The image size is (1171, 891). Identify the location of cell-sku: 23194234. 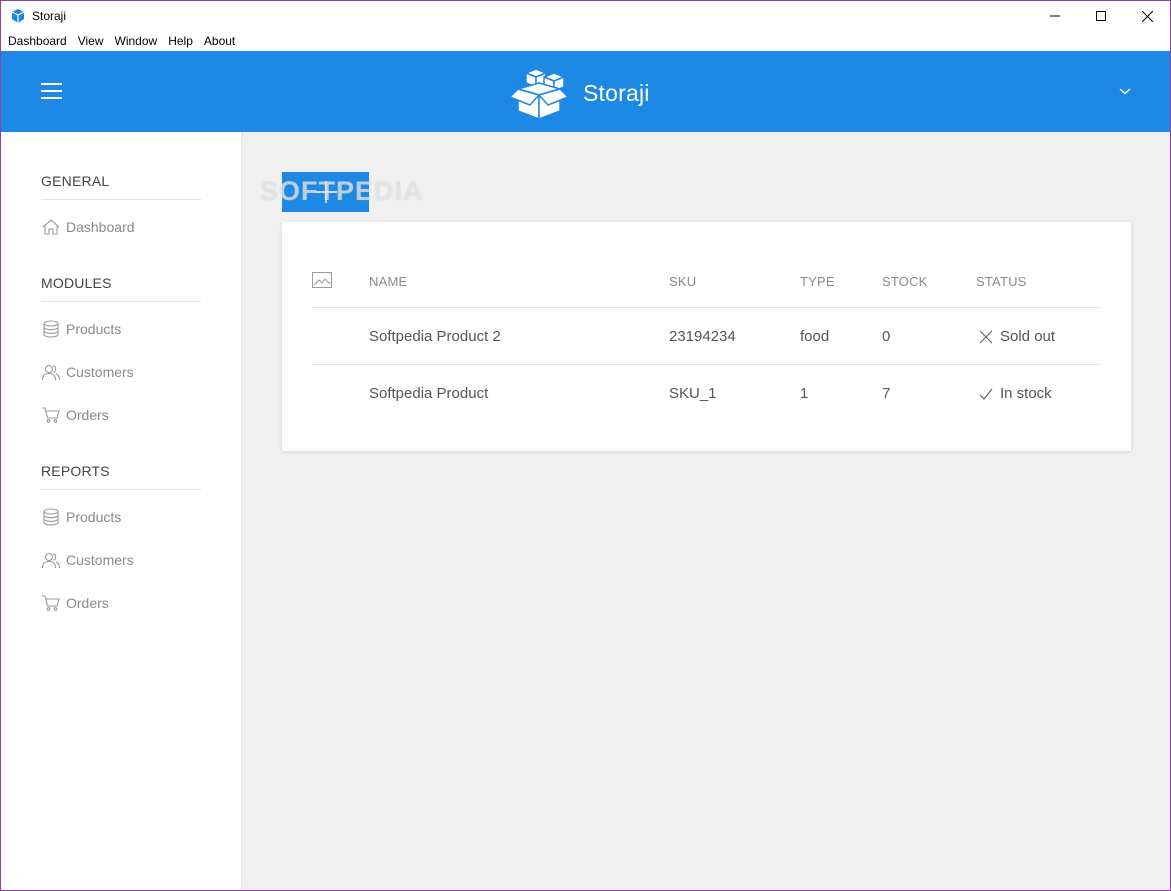
(702, 336).